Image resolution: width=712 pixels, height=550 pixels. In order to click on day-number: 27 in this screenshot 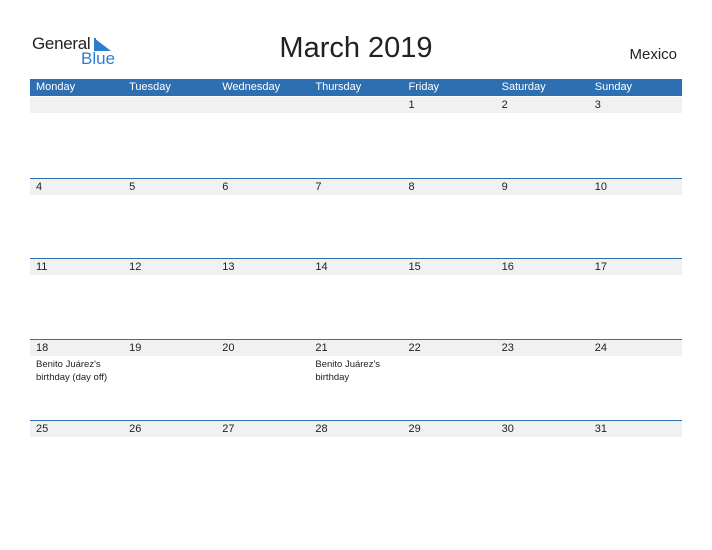, I will do `click(228, 429)`.